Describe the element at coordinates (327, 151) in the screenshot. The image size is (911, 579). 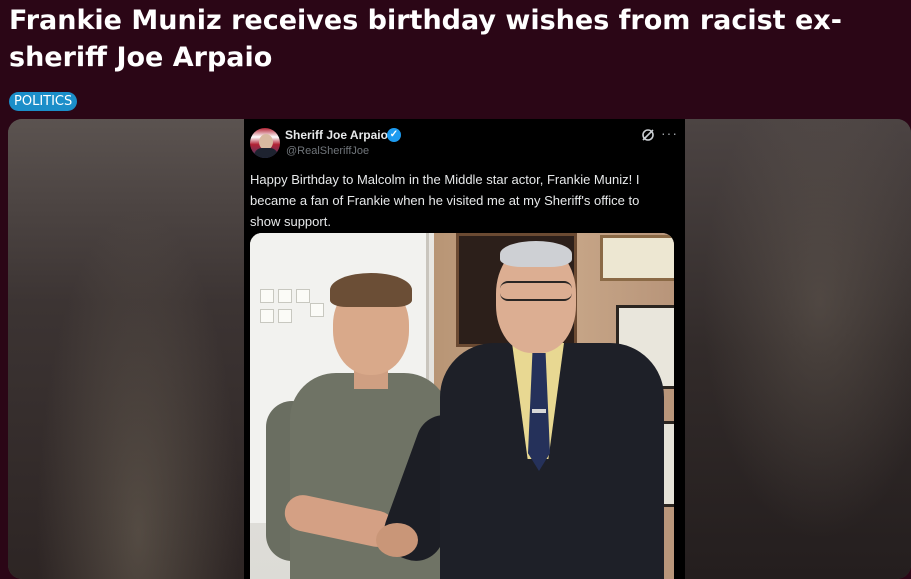
I see `tweet-author-handle: @RealSheriffJoe` at that location.